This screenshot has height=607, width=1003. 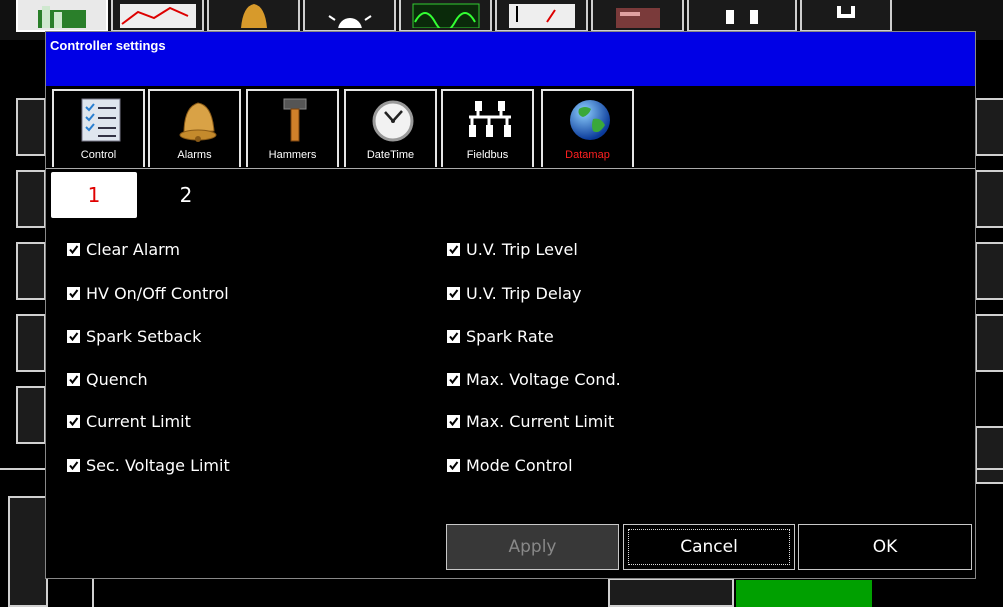 I want to click on ok-button-label: OK, so click(x=885, y=547).